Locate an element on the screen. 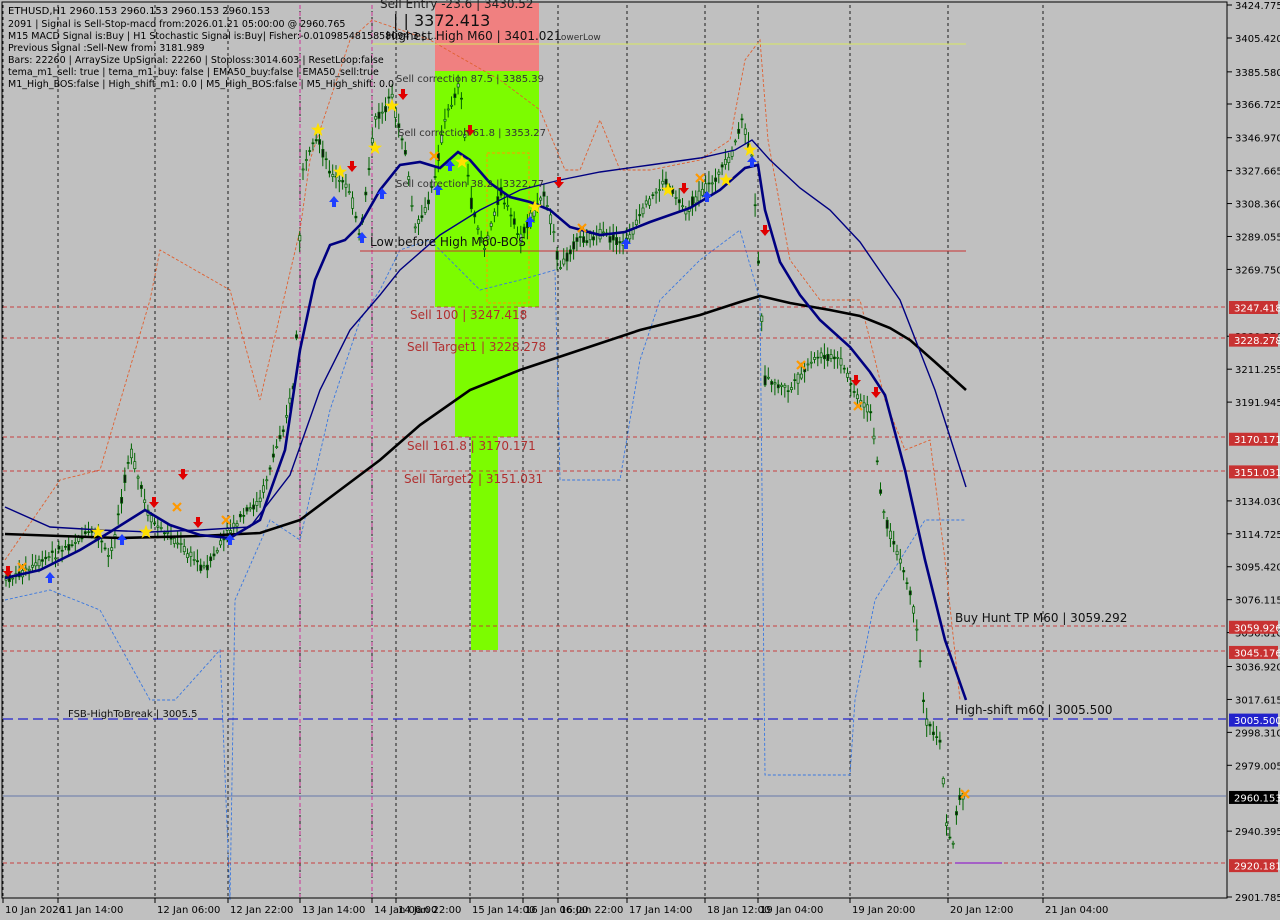 The width and height of the screenshot is (1280, 920). price-tick-label: 3017.615 is located at coordinates (1257, 700).